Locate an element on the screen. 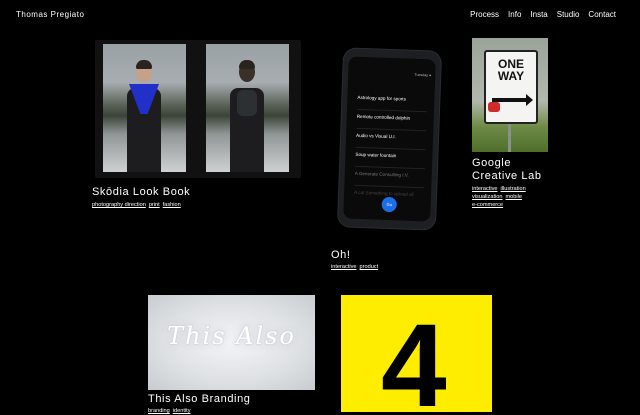  sign-text: WAY is located at coordinates (511, 76).